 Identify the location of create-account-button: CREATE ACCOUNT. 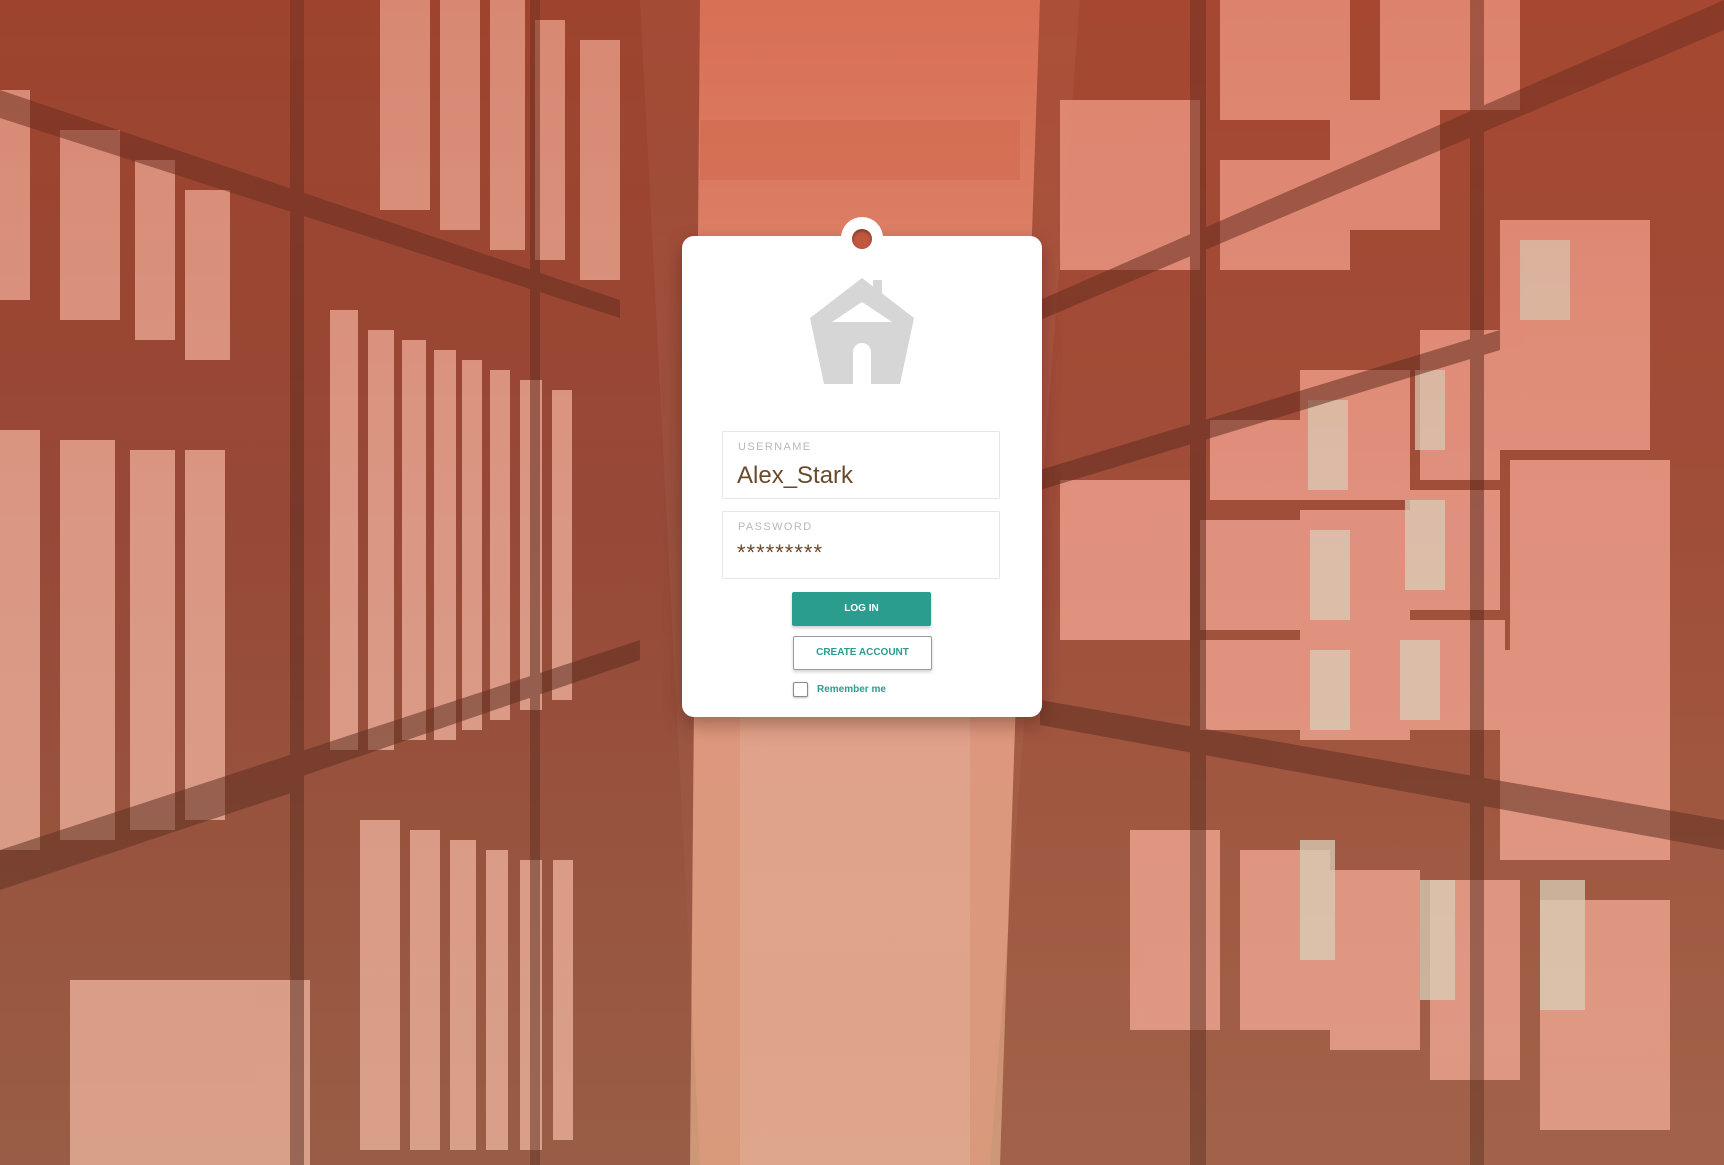
(862, 653).